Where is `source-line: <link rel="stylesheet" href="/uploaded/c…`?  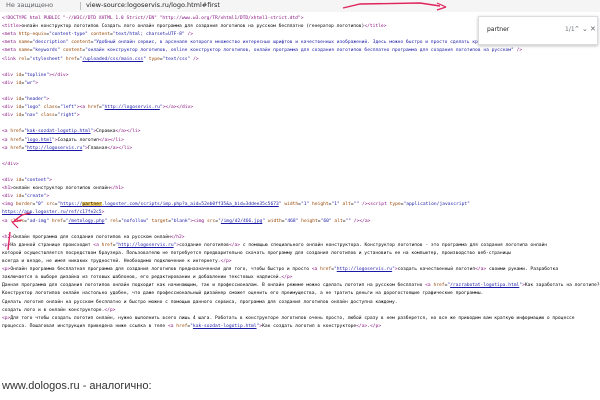 source-line: <link rel="stylesheet" href="/uploaded/c… is located at coordinates (100, 59).